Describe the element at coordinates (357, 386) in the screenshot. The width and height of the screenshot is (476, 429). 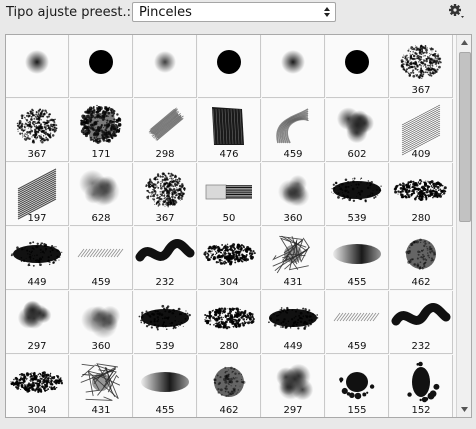
I see `brush-preset-tile: 155` at that location.